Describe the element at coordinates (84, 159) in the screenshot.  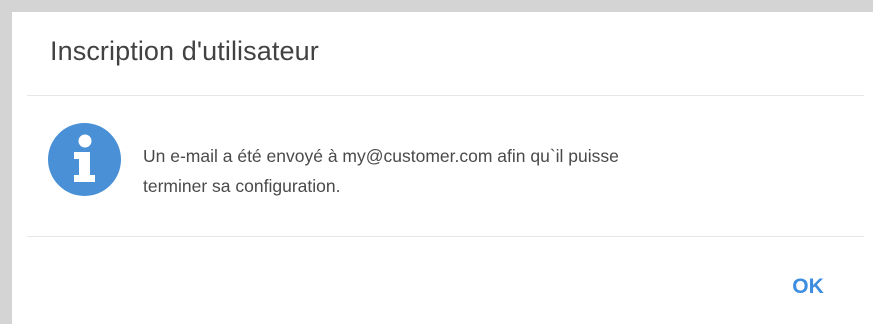
I see `info-icon` at that location.